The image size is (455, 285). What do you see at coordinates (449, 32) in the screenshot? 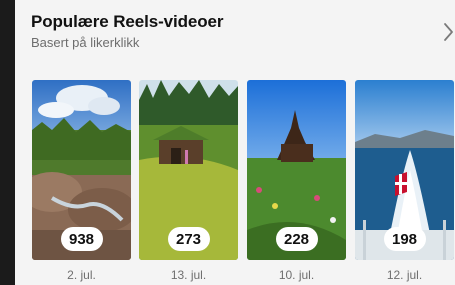
I see `chevron-right-icon` at bounding box center [449, 32].